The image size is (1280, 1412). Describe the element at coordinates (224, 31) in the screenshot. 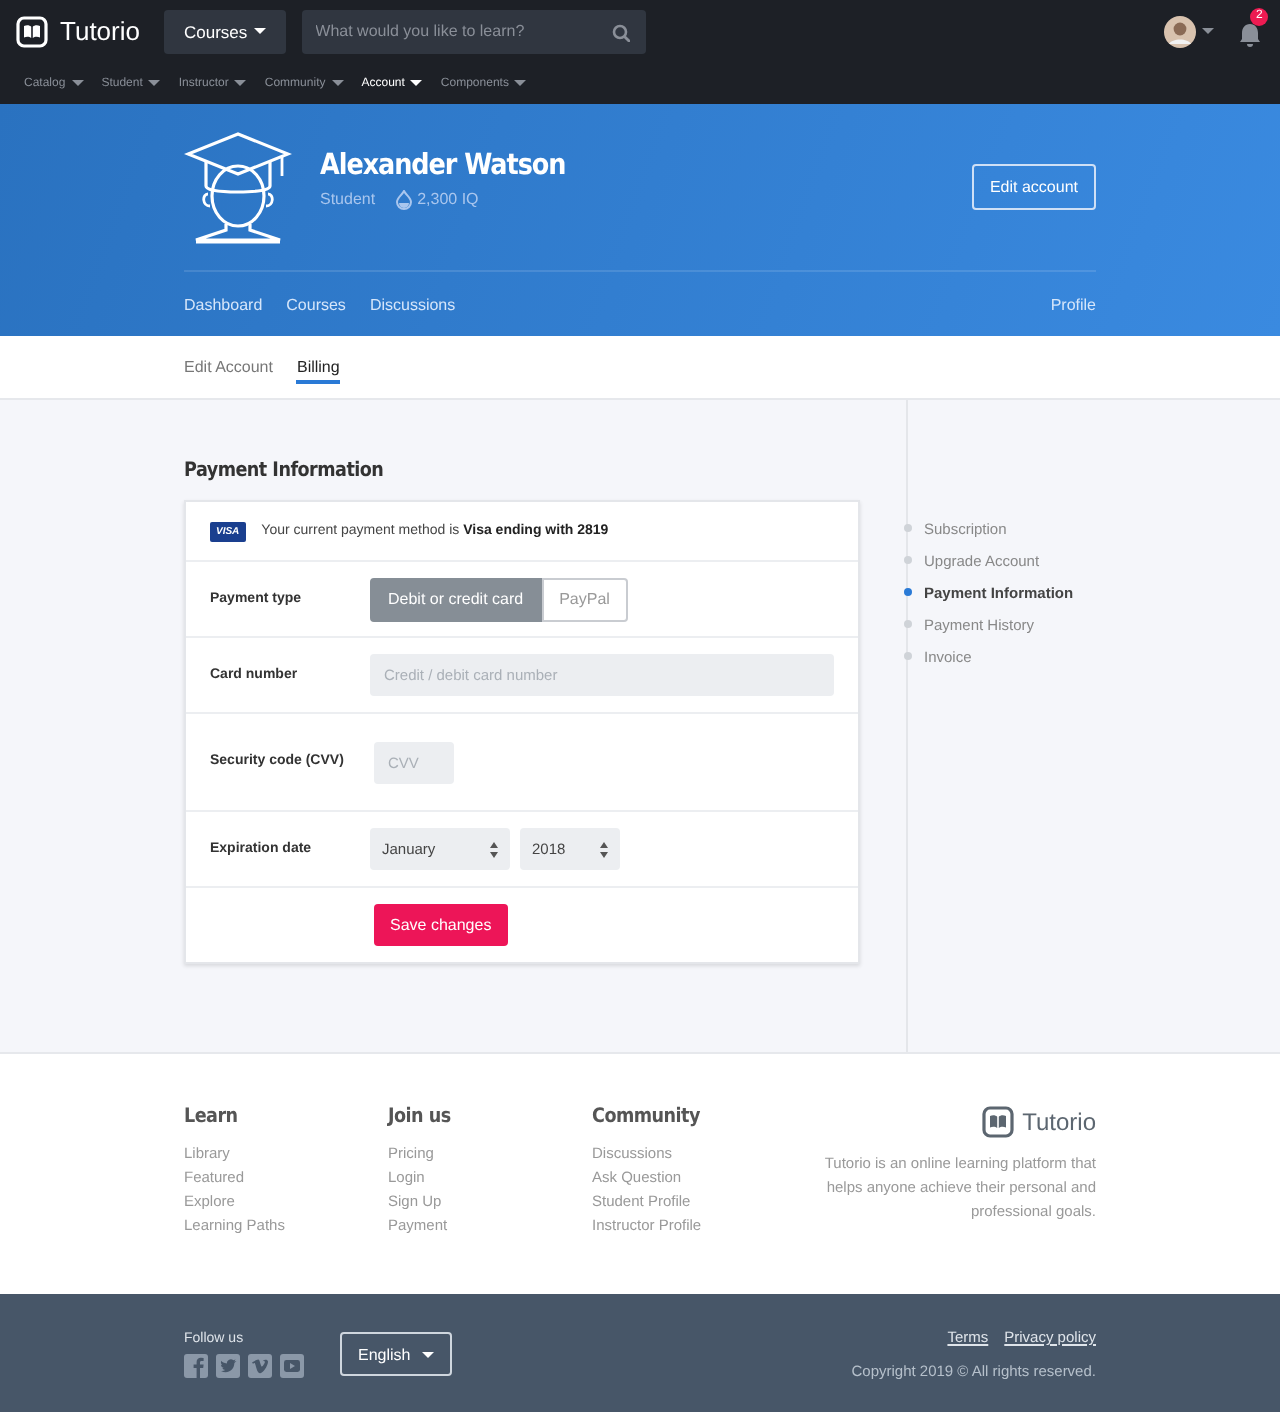

I see `courses-button: Courses` at that location.